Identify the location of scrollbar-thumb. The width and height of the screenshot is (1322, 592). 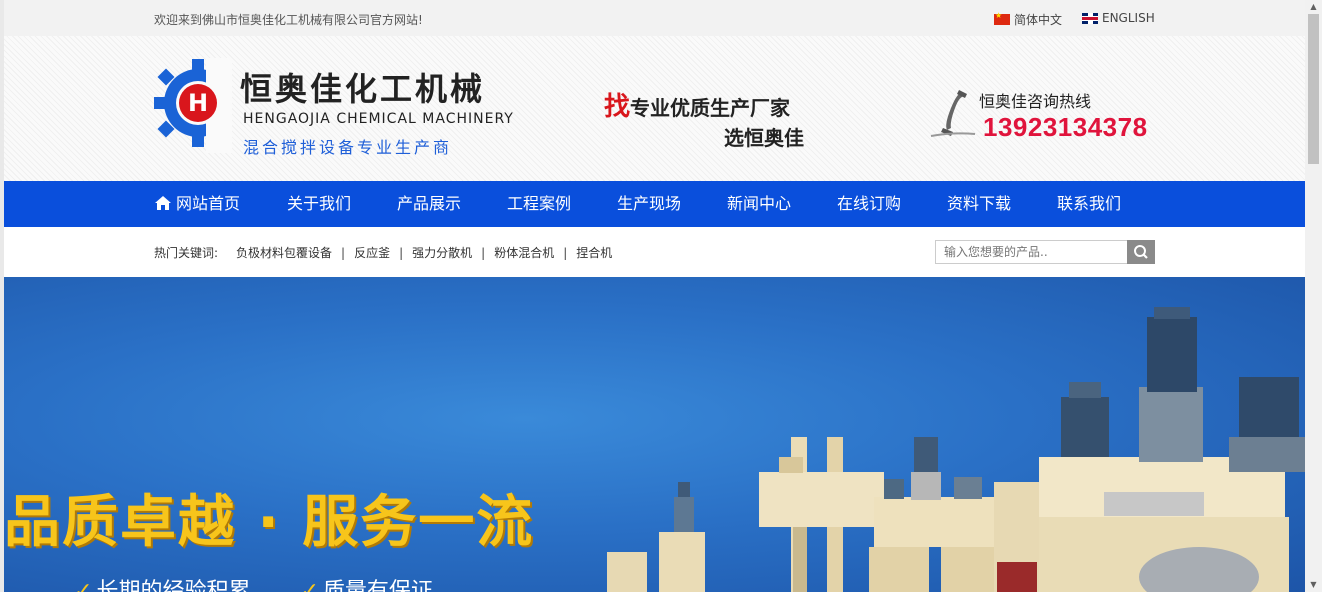
(1313, 89).